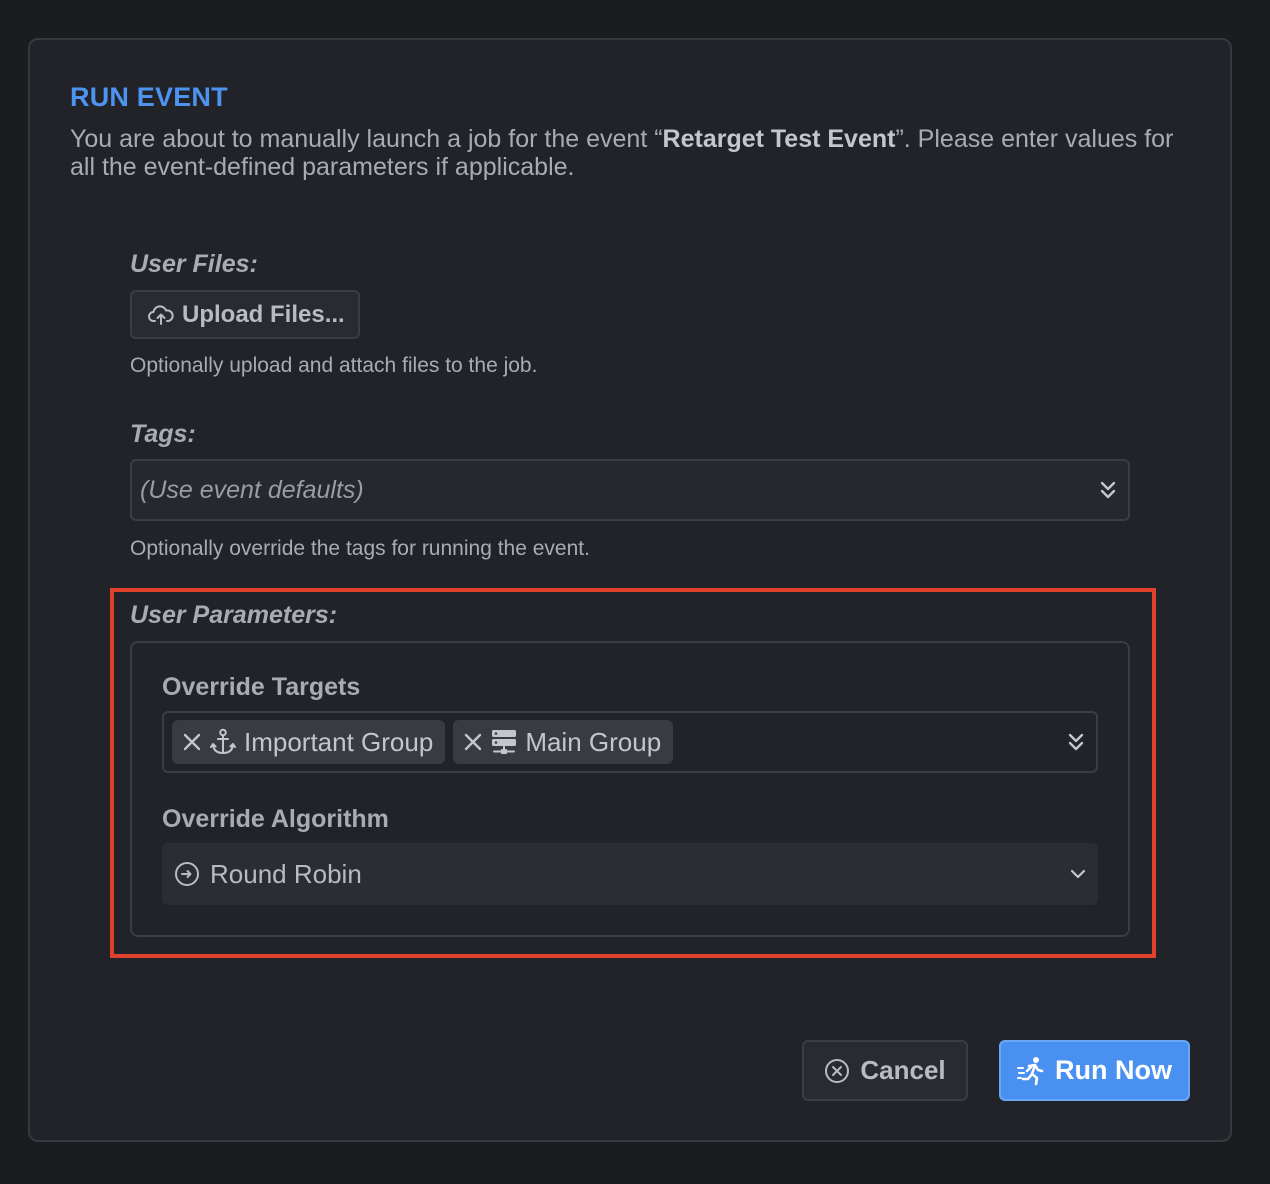 The width and height of the screenshot is (1270, 1184). I want to click on algorithm-value: Round Robin, so click(286, 873).